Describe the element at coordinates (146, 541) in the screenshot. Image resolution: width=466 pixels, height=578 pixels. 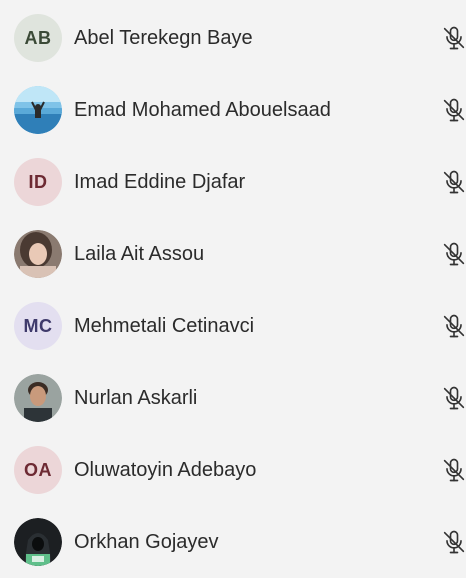
I see `participant-name: Orkhan Gojayev` at that location.